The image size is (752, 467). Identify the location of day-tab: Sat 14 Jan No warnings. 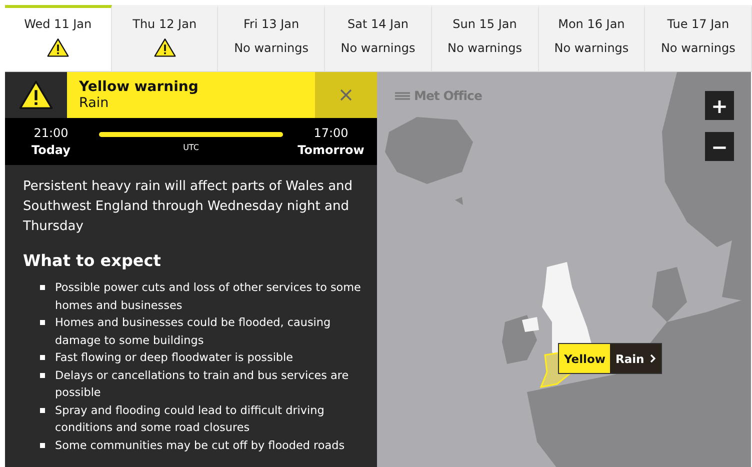
(378, 38).